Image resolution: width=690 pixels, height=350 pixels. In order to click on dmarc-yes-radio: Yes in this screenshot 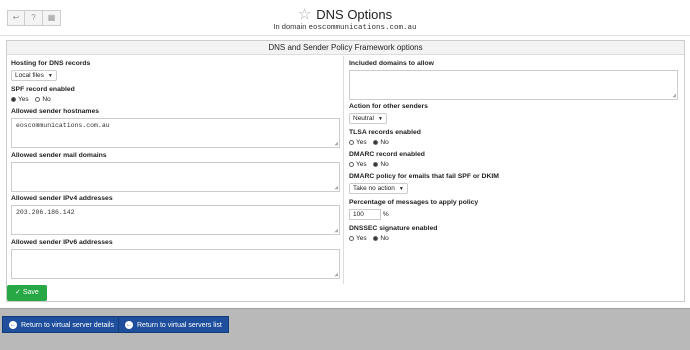, I will do `click(358, 164)`.